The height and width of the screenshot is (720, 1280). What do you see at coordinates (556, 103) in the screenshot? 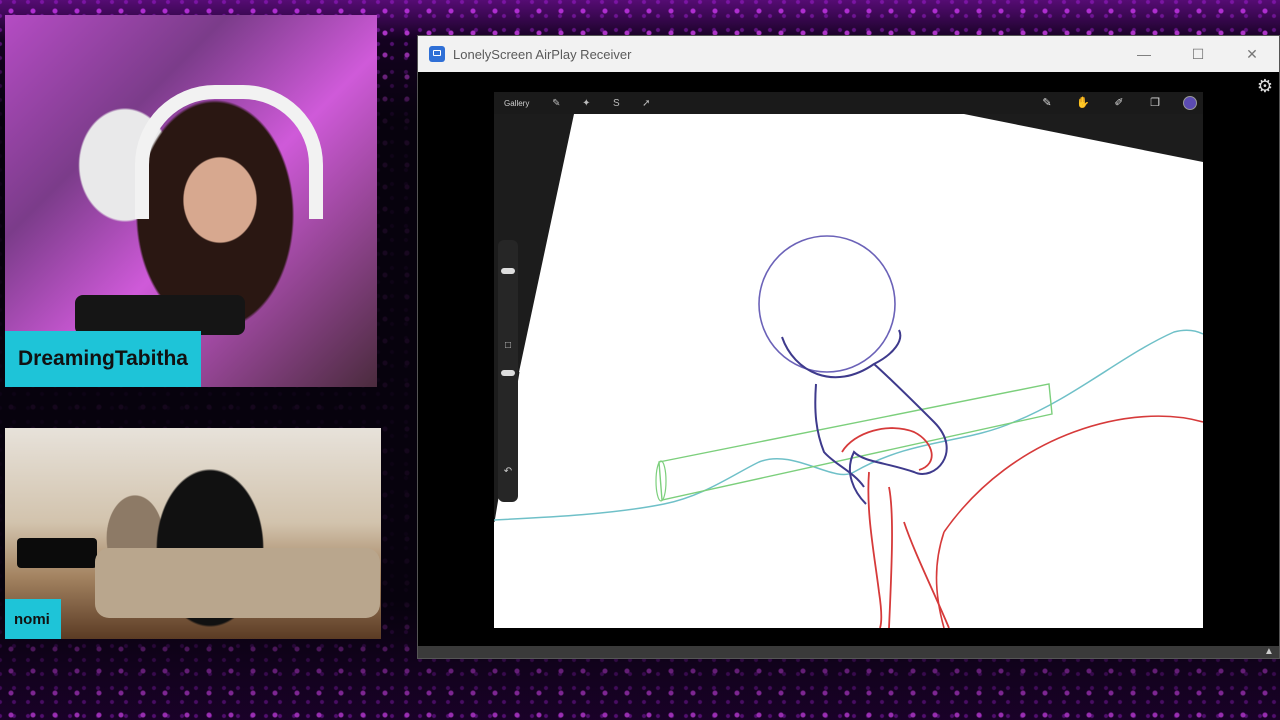
I see `actions-wrench-icon: ✎` at bounding box center [556, 103].